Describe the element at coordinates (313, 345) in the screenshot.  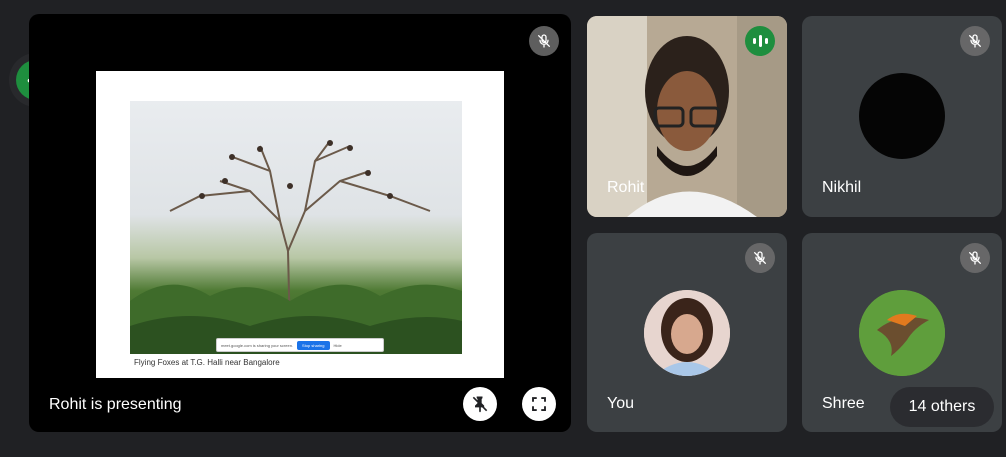
I see `stop-sharing-button: Stop sharing` at that location.